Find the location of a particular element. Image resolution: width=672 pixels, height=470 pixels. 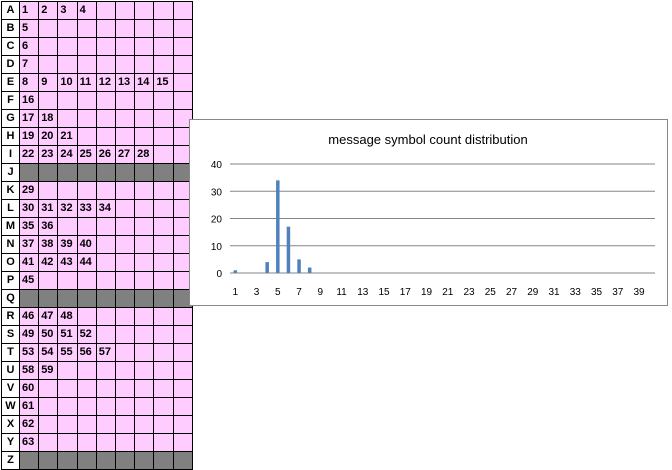

y-tick-label: 0 is located at coordinates (219, 274).